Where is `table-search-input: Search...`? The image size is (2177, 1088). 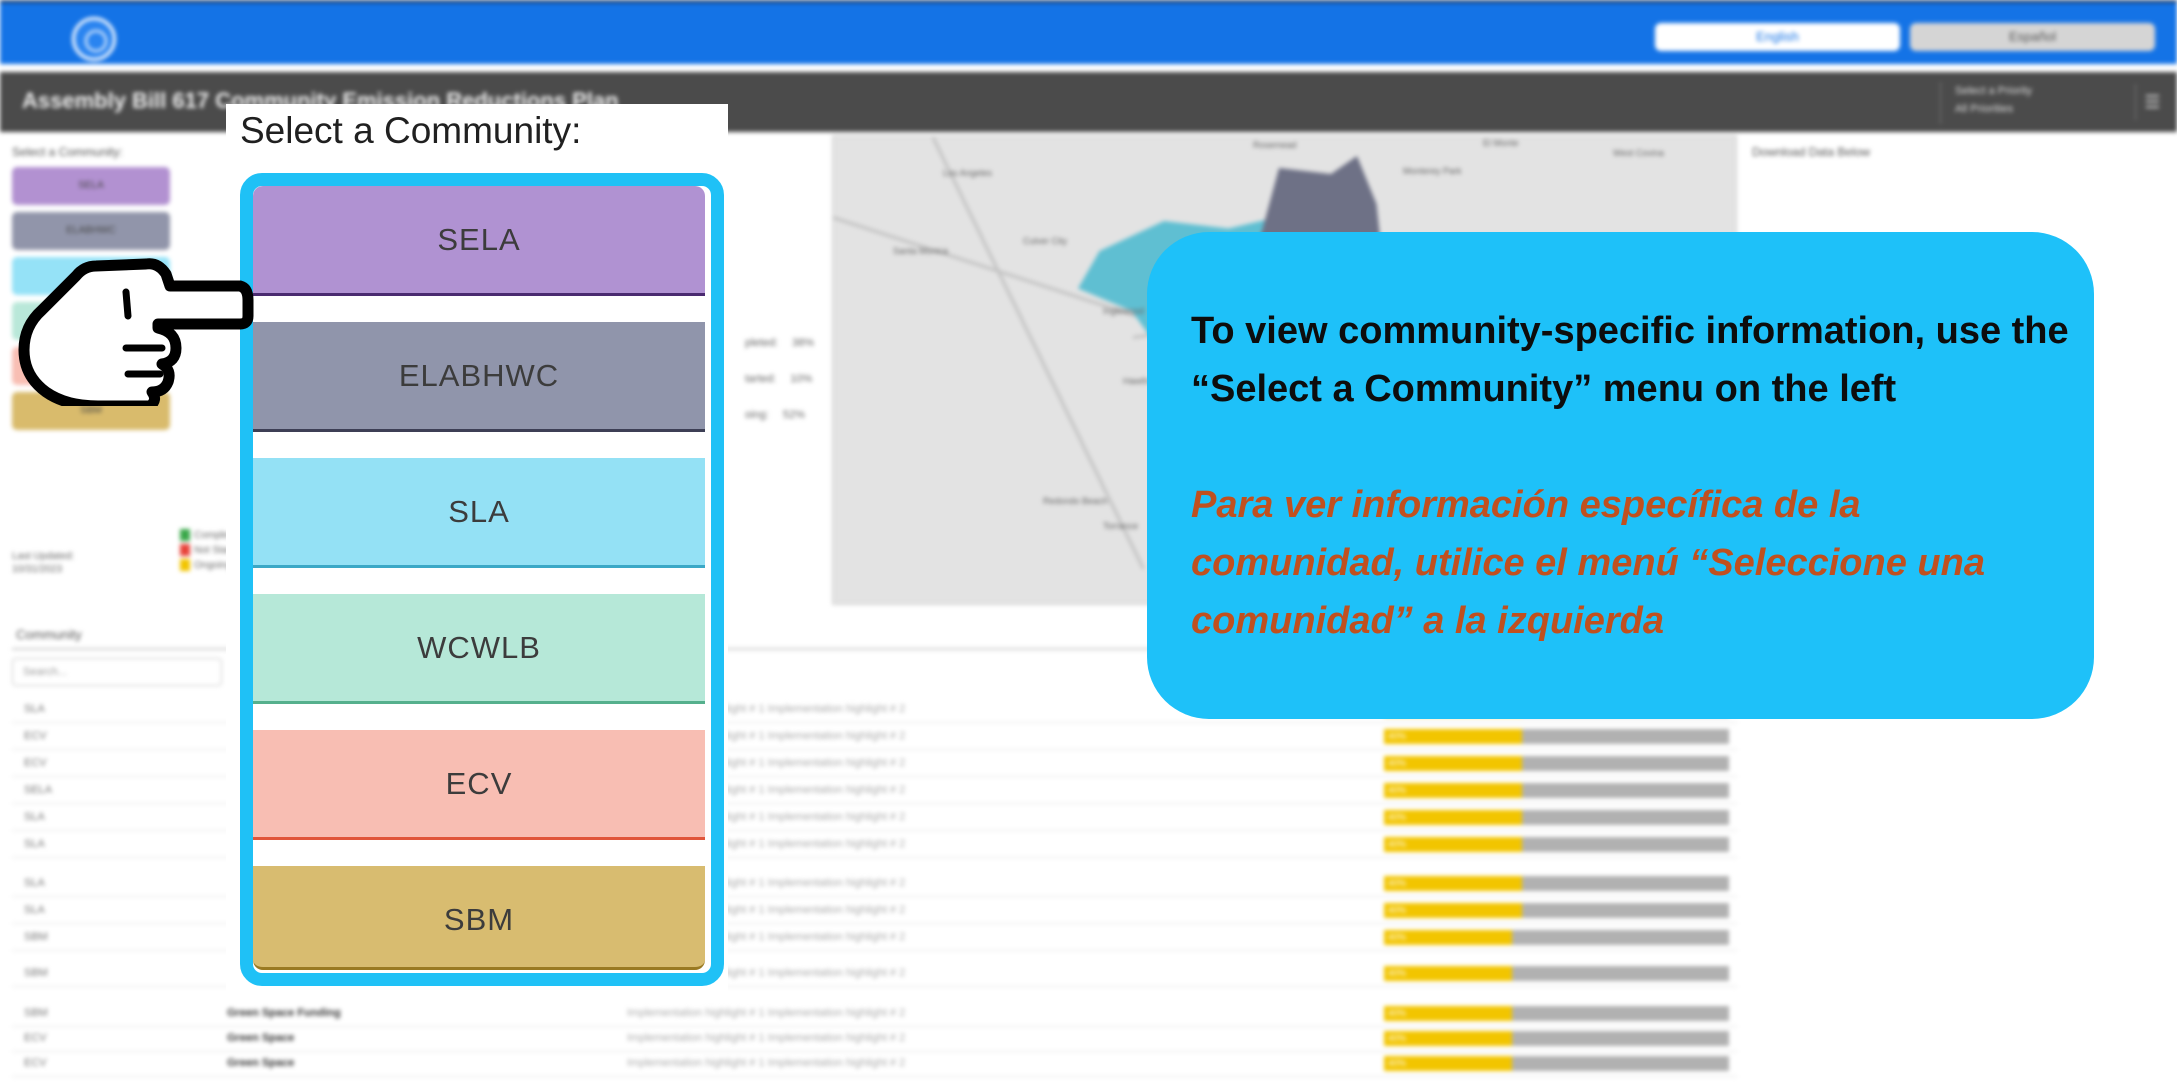 table-search-input: Search... is located at coordinates (117, 672).